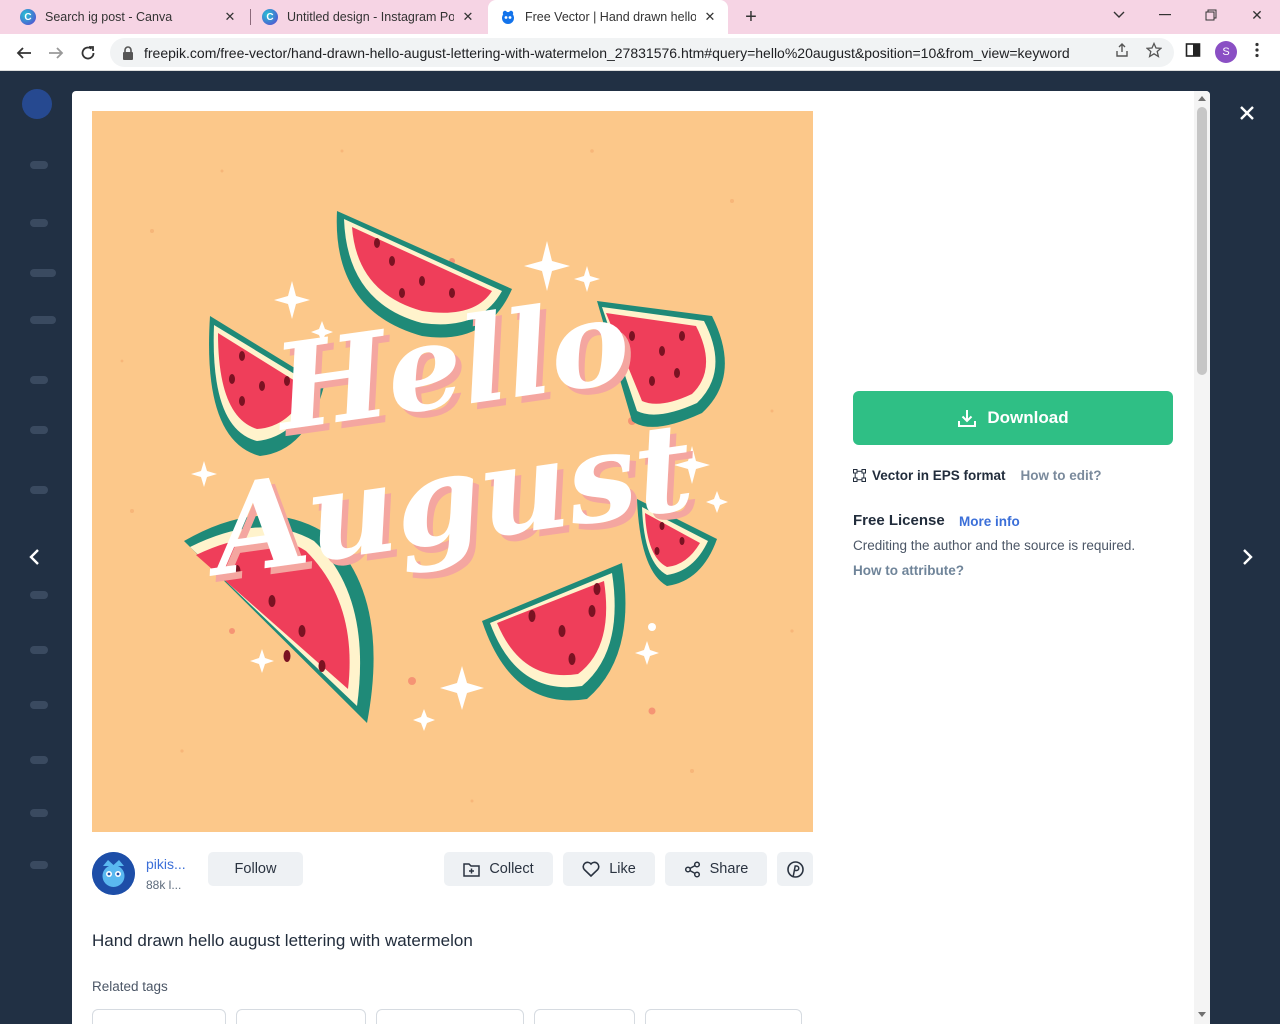 This screenshot has height=1024, width=1280. I want to click on share-page-icon, so click(1122, 50).